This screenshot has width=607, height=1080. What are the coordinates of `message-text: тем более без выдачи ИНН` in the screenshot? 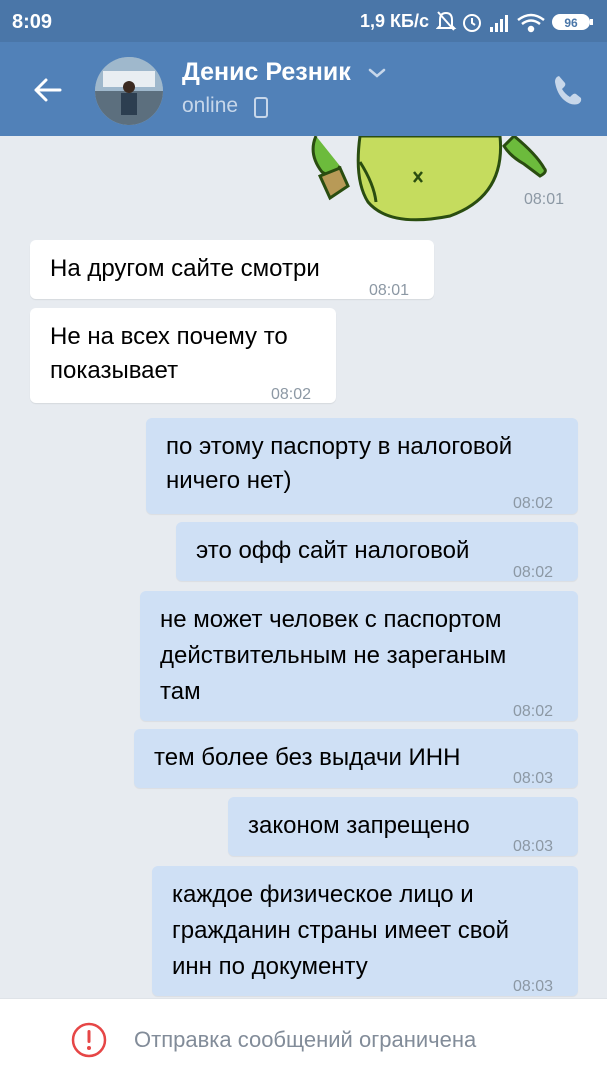 It's located at (307, 757).